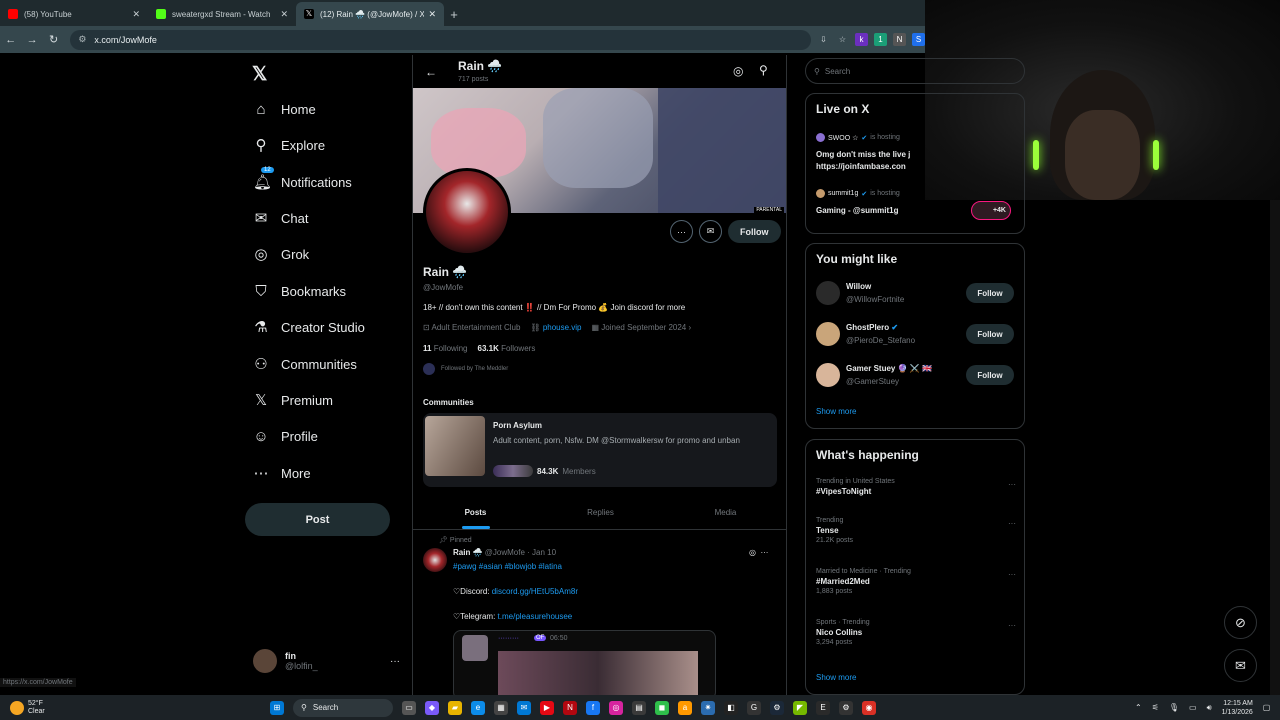 The width and height of the screenshot is (1280, 720). Describe the element at coordinates (1209, 708) in the screenshot. I see `volume-icon: 🔊︎` at that location.